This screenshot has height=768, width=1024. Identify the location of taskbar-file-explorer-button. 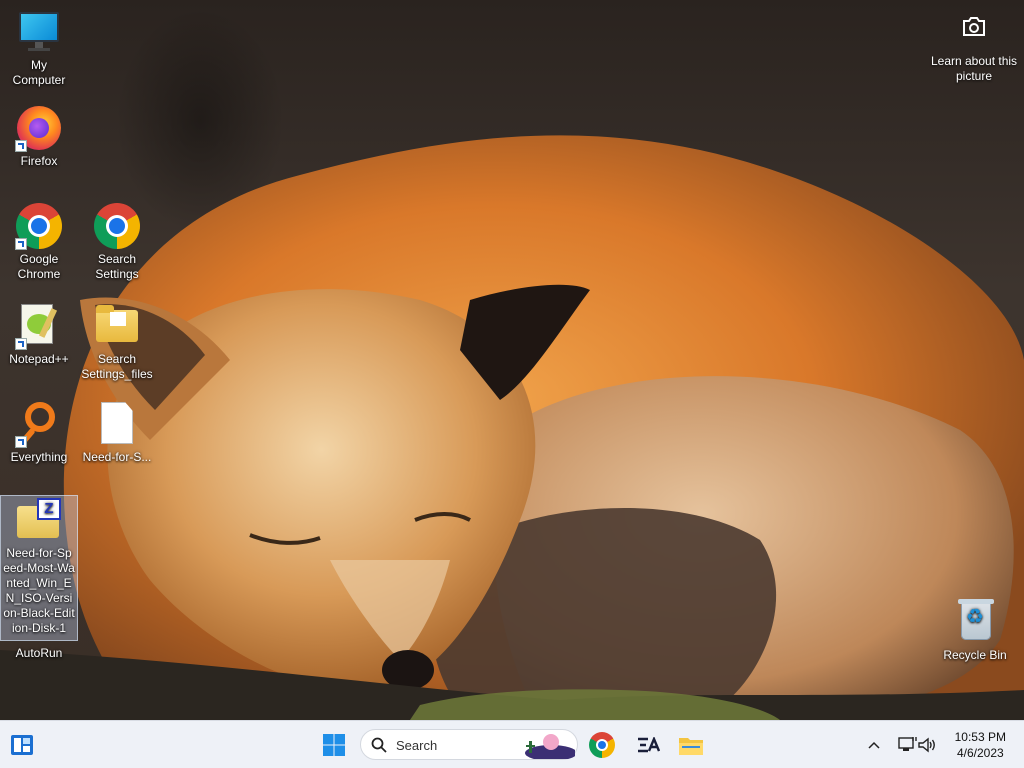
(691, 745).